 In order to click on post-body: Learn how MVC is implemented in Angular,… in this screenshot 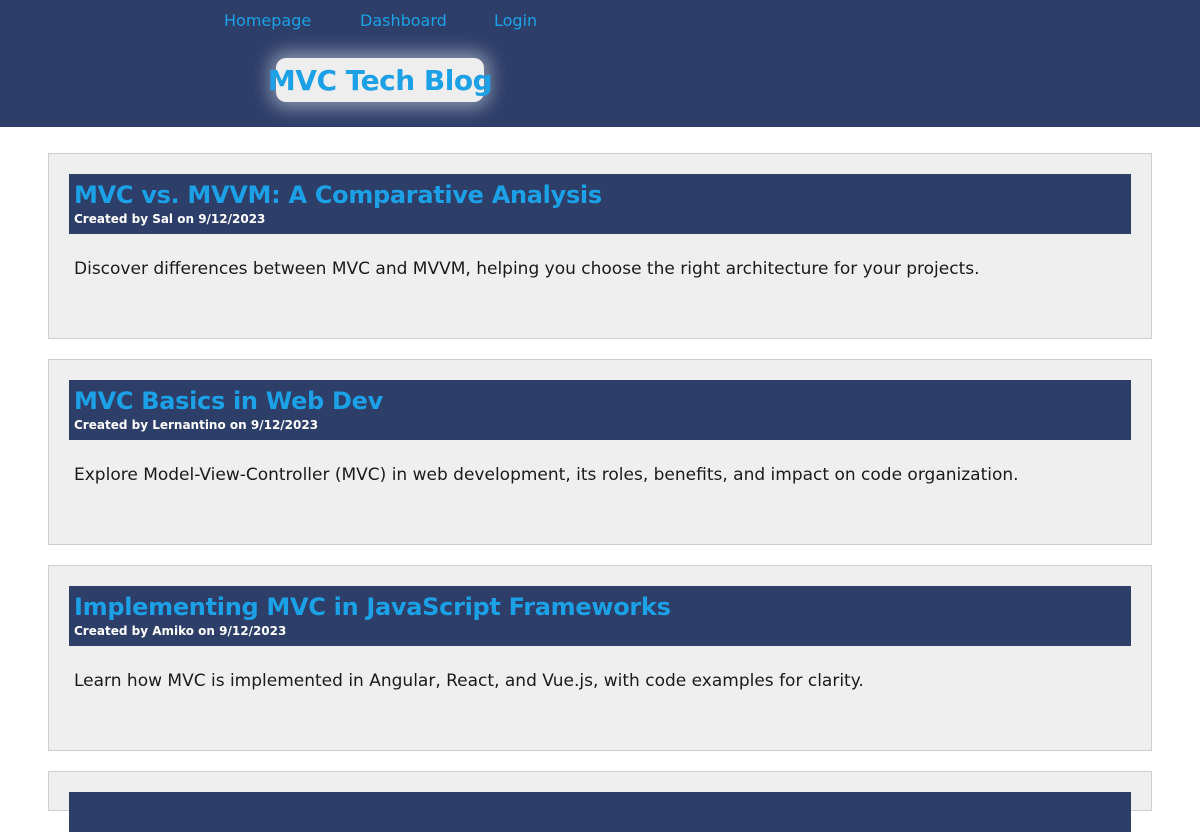, I will do `click(469, 681)`.